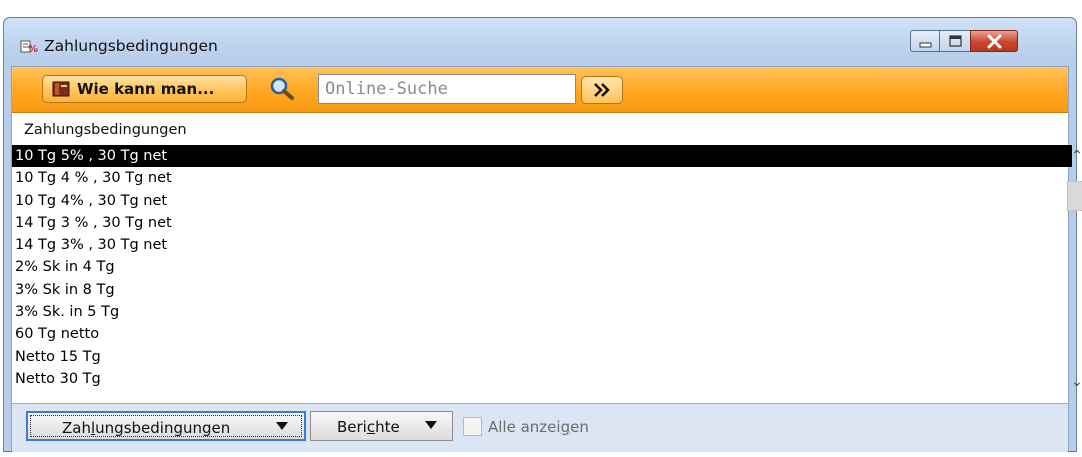  What do you see at coordinates (61, 89) in the screenshot?
I see `book-icon` at bounding box center [61, 89].